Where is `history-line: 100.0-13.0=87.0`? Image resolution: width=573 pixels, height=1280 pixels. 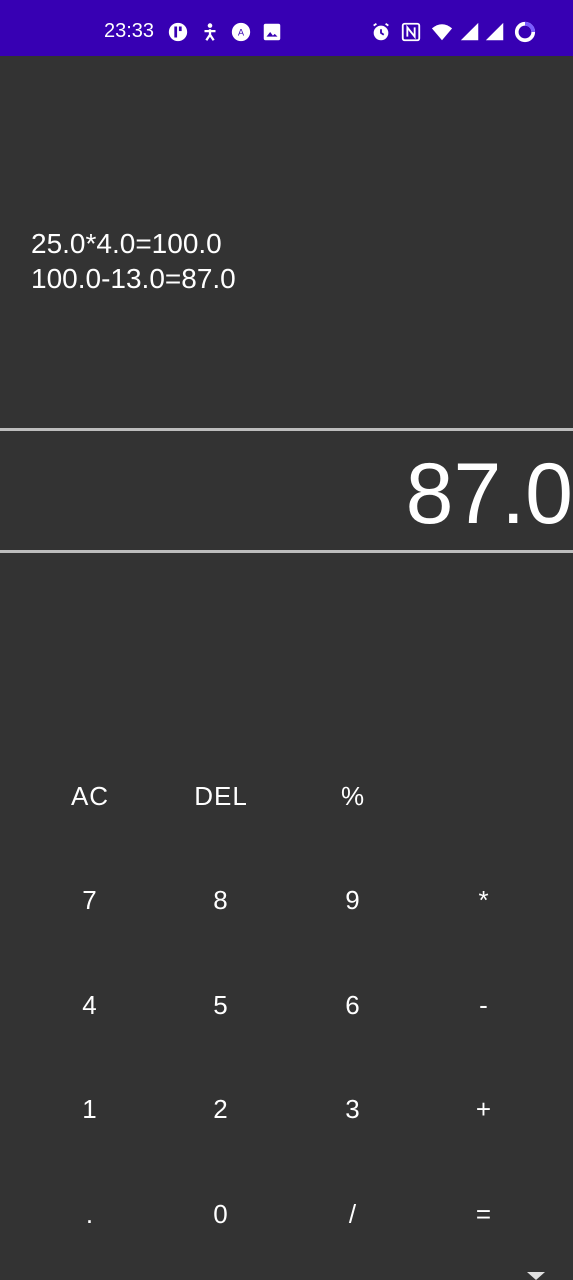
history-line: 100.0-13.0=87.0 is located at coordinates (133, 278).